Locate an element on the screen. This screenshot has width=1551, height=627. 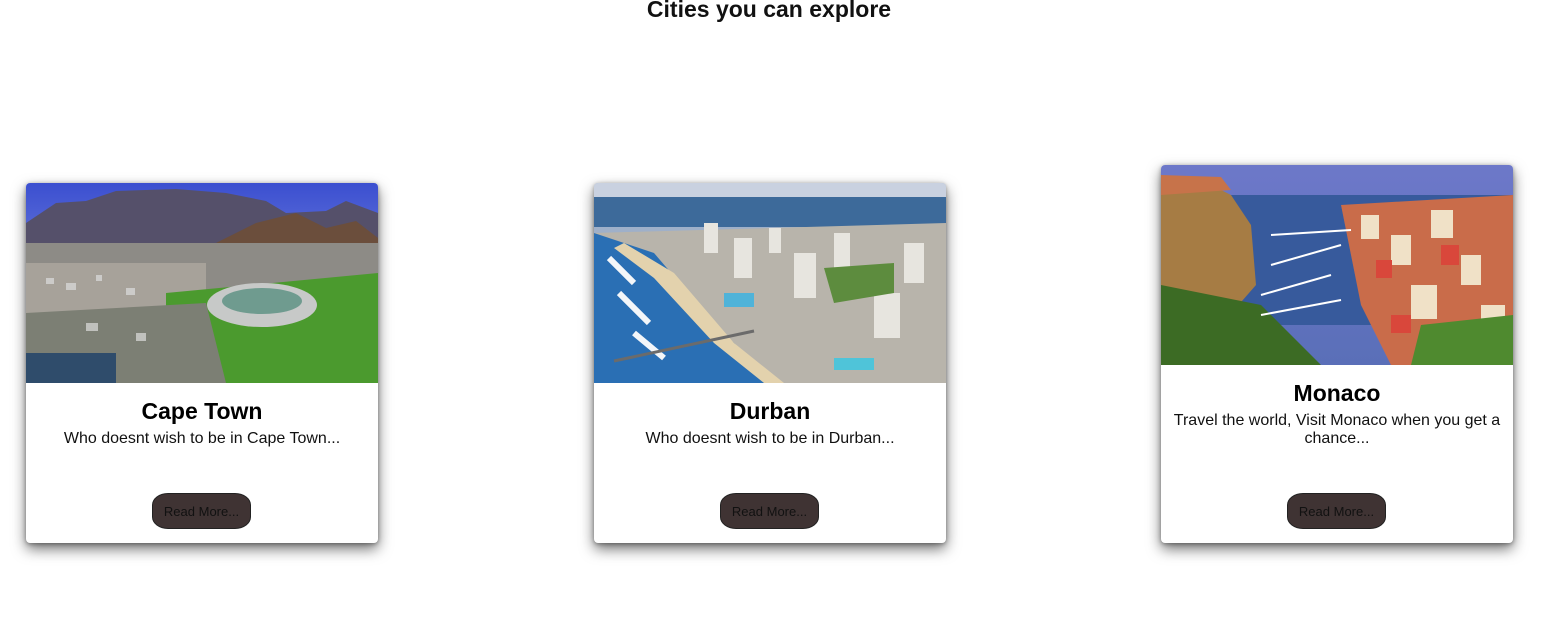
card-title: Monaco is located at coordinates (1337, 393).